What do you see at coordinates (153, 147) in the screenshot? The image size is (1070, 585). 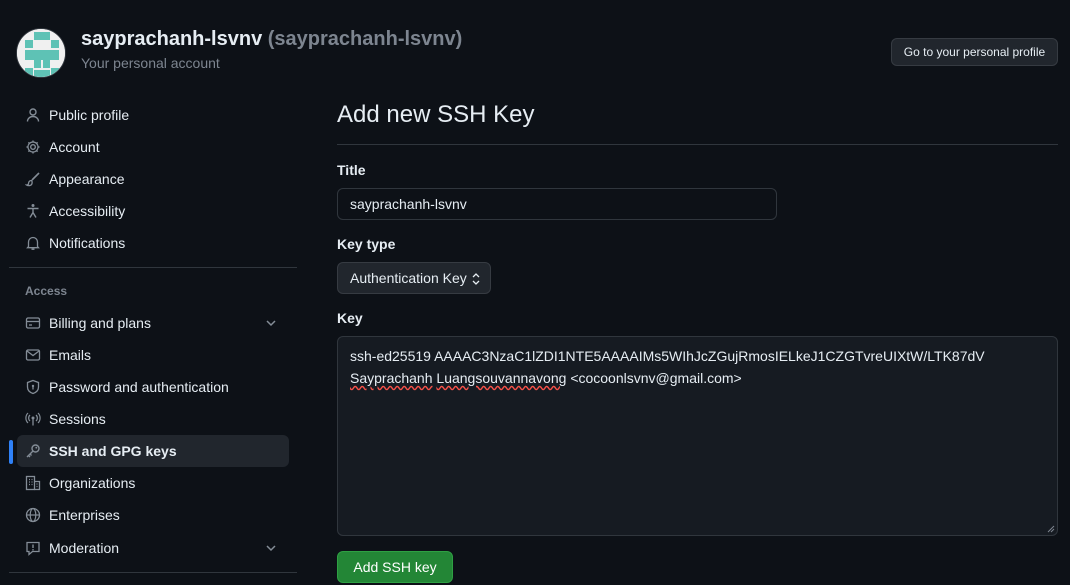 I see `sidebar-item-account: Account` at bounding box center [153, 147].